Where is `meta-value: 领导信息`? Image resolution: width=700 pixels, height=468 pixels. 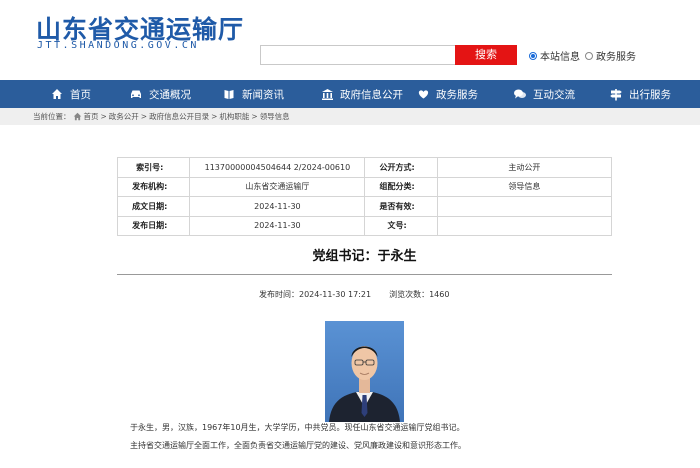 meta-value: 领导信息 is located at coordinates (524, 186).